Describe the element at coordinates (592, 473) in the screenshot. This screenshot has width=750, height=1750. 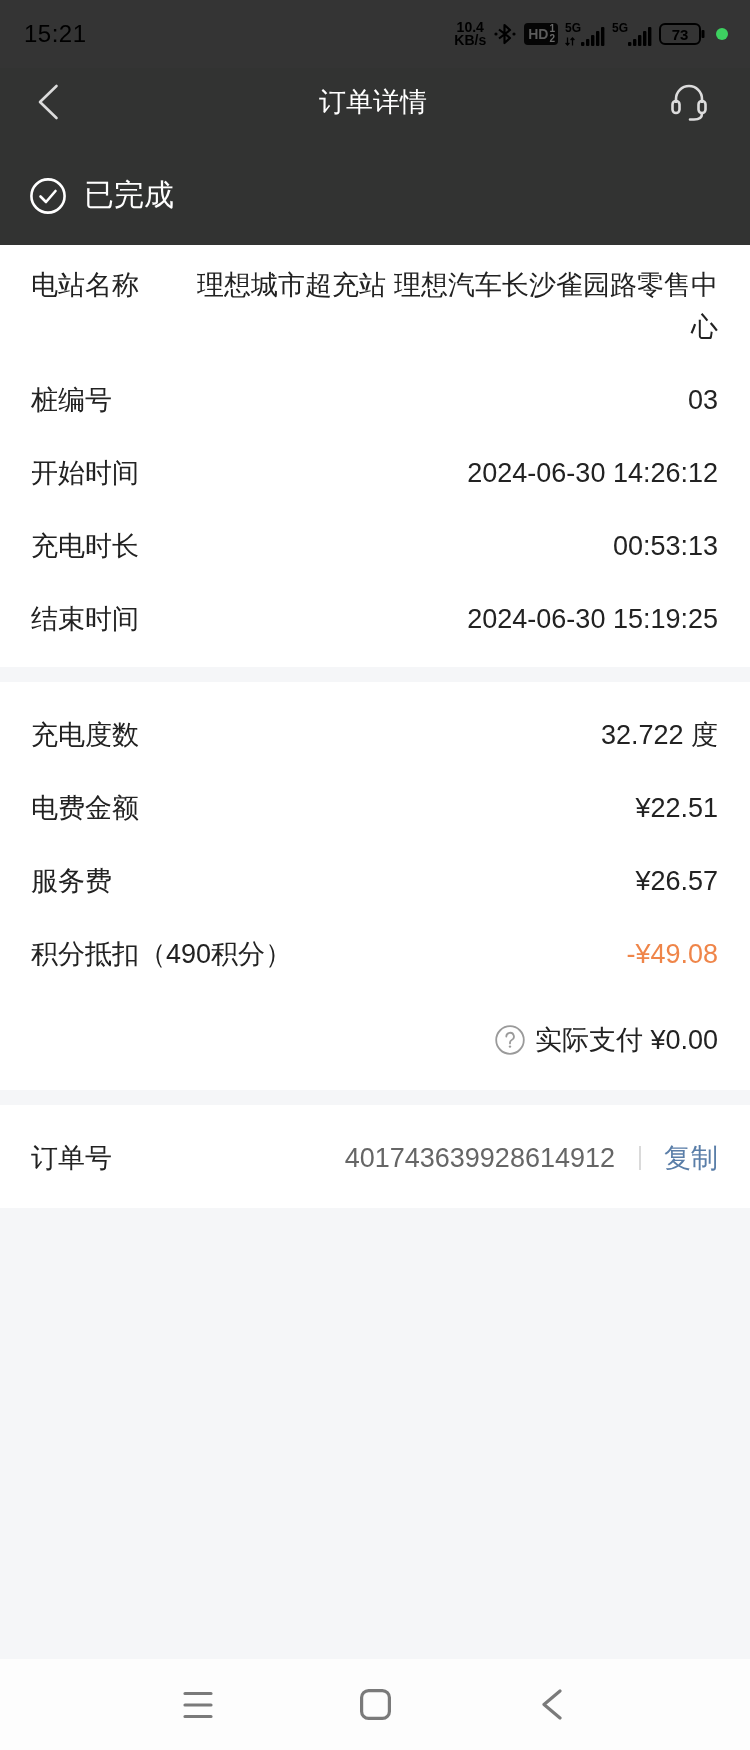
I see `detail-value: 2024-06-30 14:26:12` at that location.